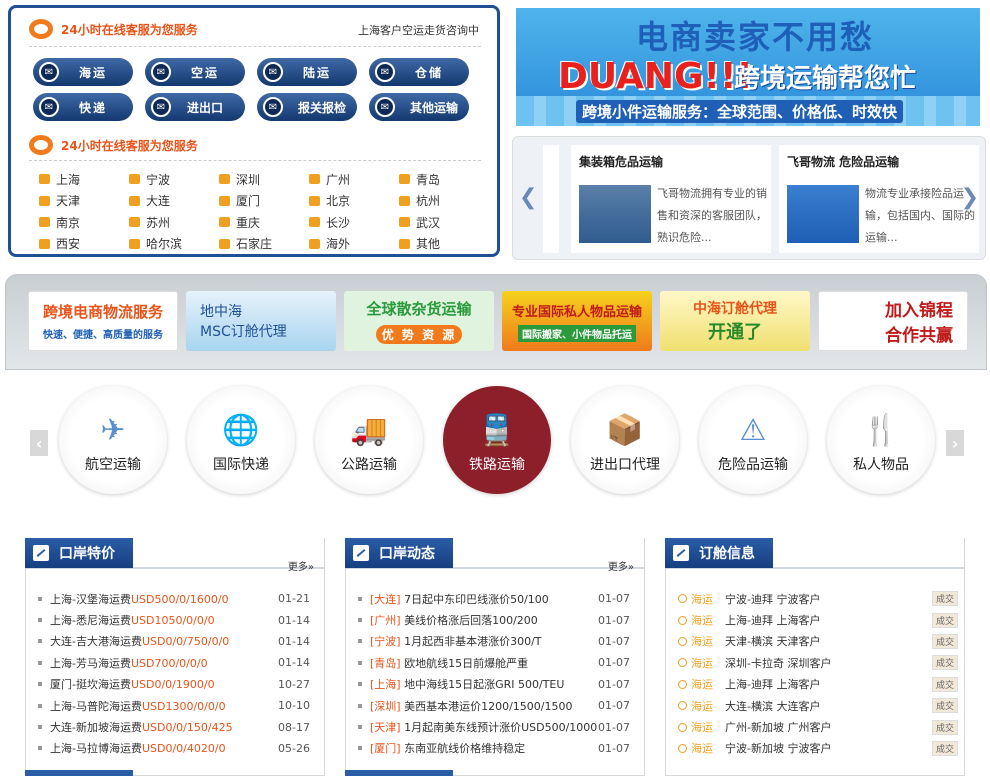  I want to click on category-express: 🌐 国际快递, so click(241, 440).